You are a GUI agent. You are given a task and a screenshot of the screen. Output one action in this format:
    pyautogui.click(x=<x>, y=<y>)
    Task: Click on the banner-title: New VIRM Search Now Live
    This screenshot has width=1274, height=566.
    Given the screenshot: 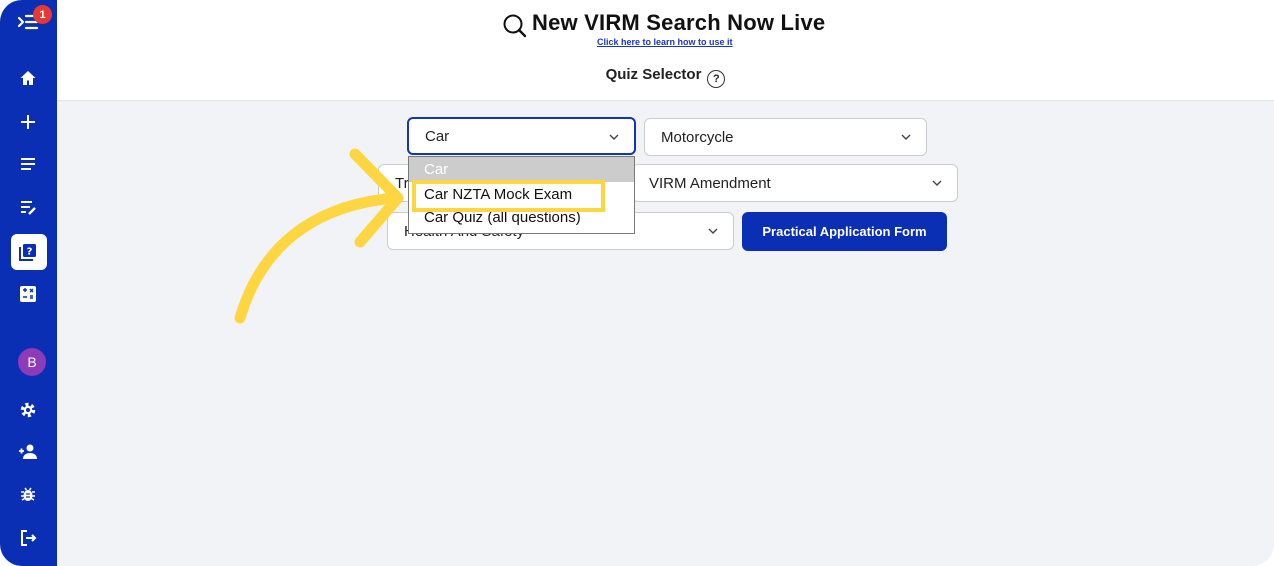 What is the action you would take?
    pyautogui.click(x=679, y=22)
    